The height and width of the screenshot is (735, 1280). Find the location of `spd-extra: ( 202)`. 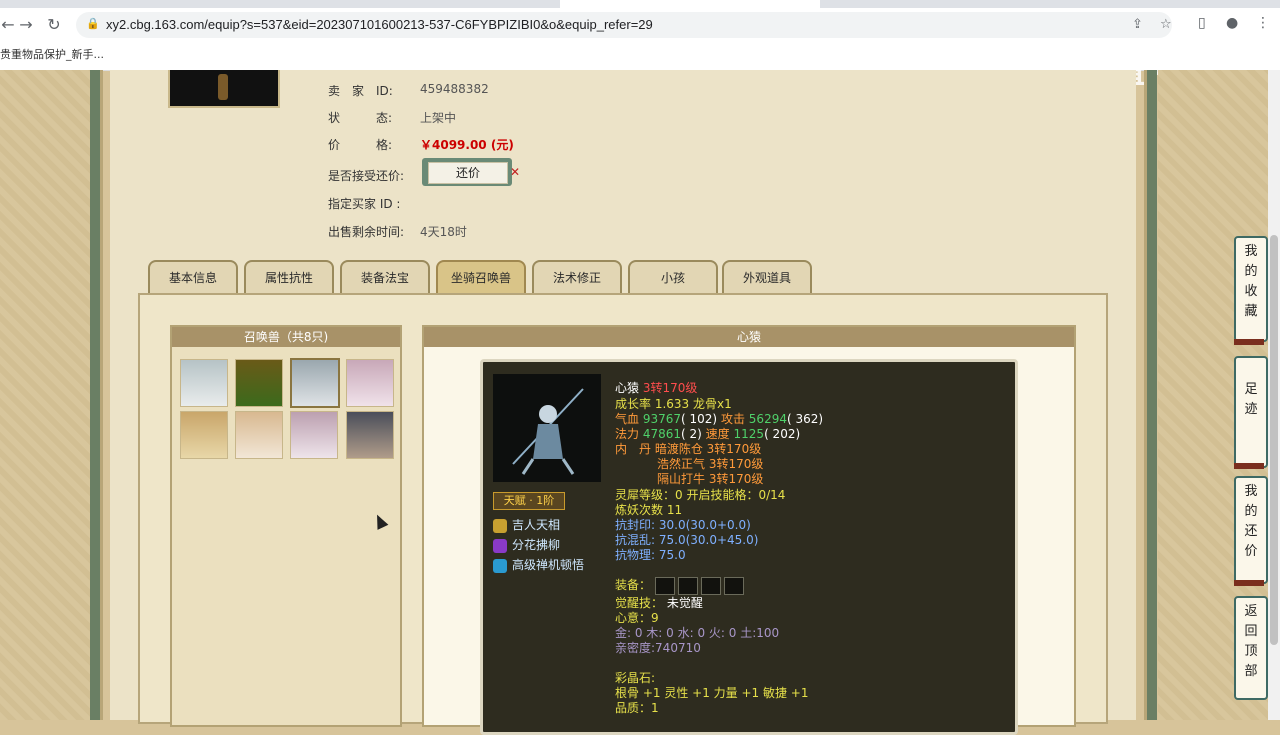

spd-extra: ( 202) is located at coordinates (782, 434).